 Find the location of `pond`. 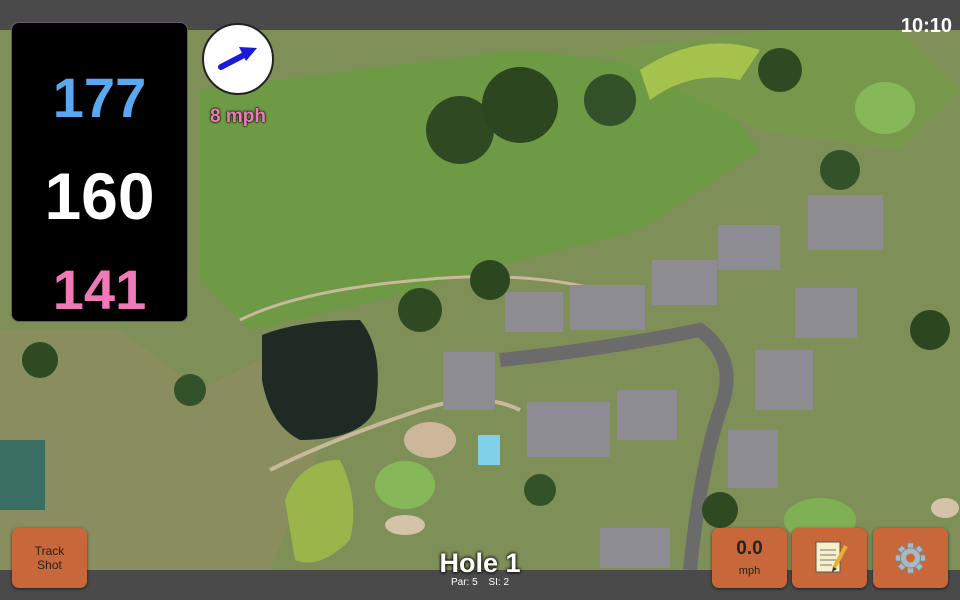

pond is located at coordinates (320, 380).